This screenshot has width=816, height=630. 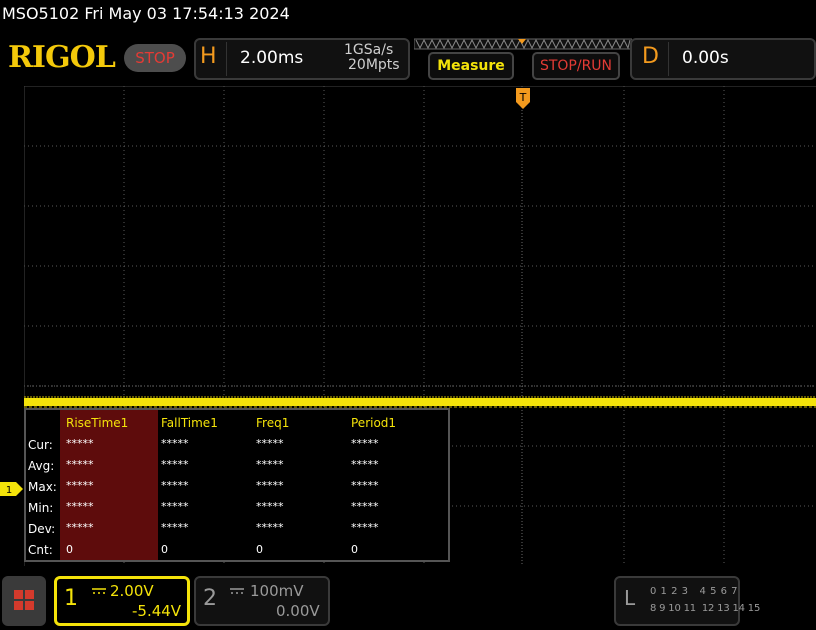 I want to click on ch1-trace, so click(x=420, y=402).